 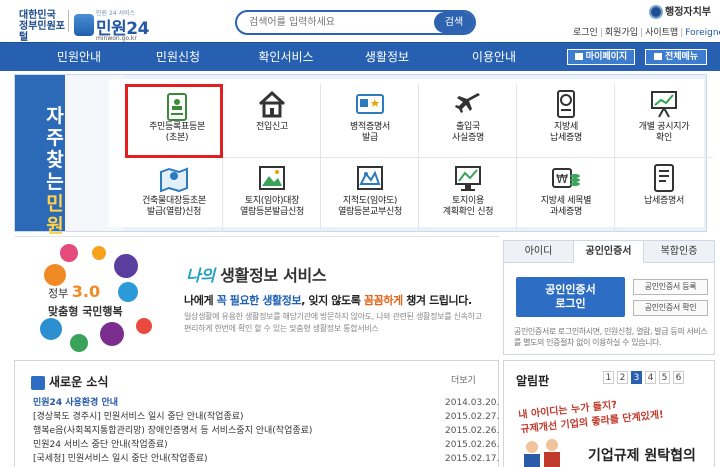 What do you see at coordinates (656, 12) in the screenshot?
I see `government-seal-icon` at bounding box center [656, 12].